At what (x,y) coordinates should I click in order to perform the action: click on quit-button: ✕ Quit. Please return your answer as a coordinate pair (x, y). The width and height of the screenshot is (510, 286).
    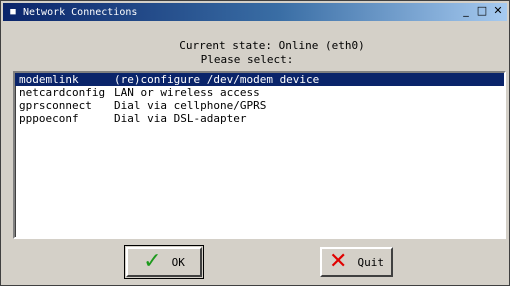
    Looking at the image, I should click on (356, 262).